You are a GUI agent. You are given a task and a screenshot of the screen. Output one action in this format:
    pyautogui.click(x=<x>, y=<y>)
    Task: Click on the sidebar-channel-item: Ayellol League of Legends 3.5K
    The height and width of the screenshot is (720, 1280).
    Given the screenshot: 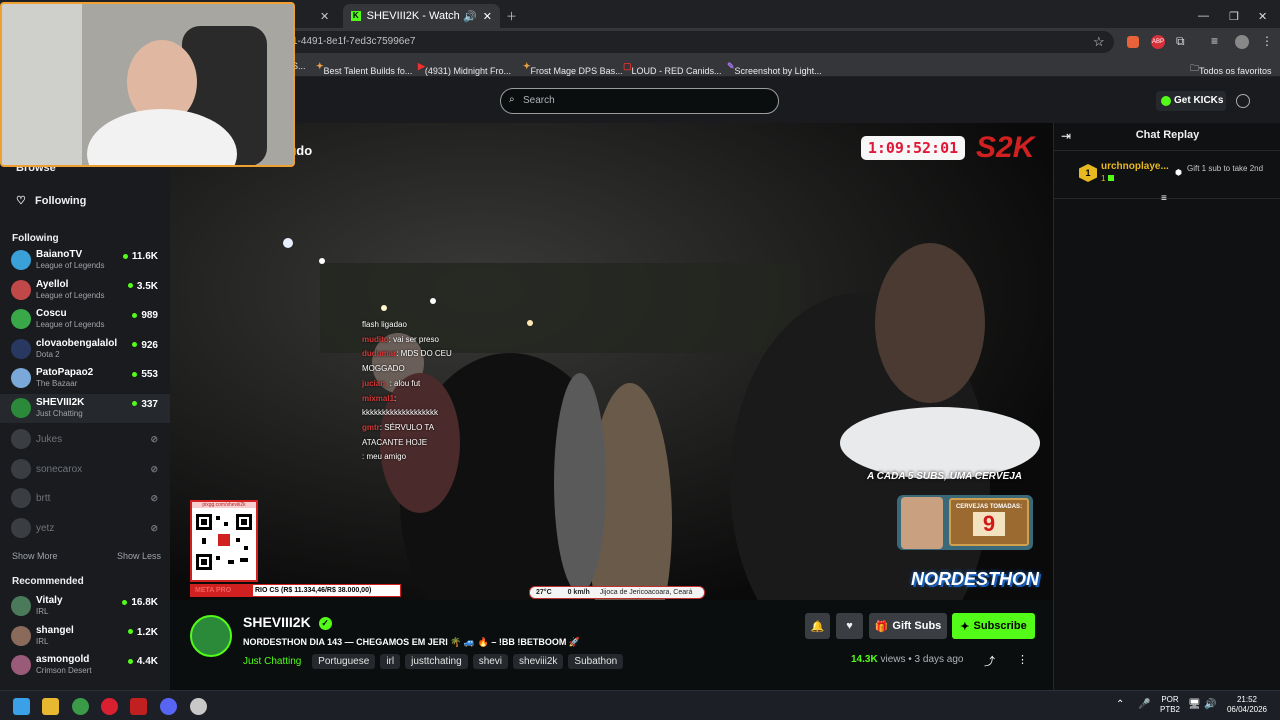 What is the action you would take?
    pyautogui.click(x=85, y=290)
    